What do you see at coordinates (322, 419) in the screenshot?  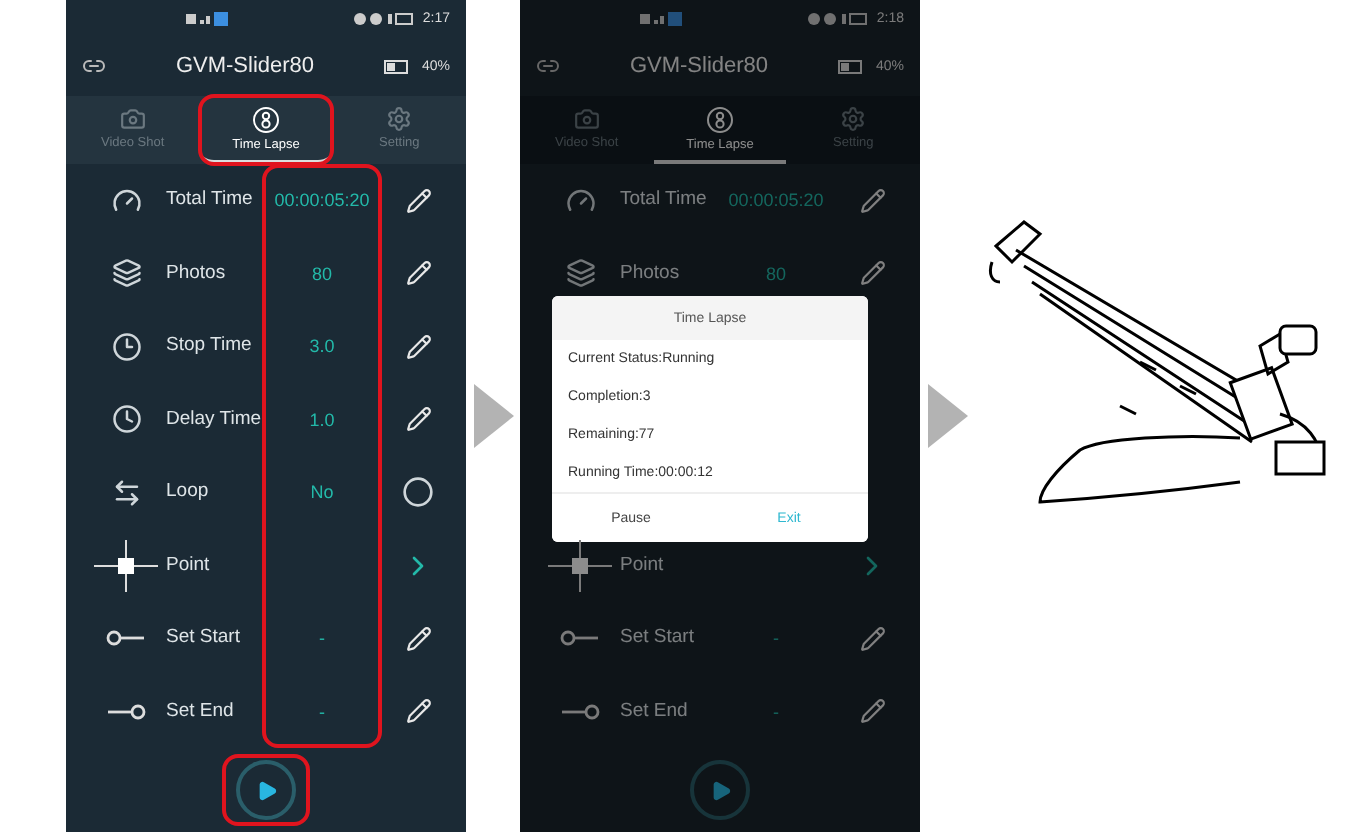 I see `row-value: 1.0` at bounding box center [322, 419].